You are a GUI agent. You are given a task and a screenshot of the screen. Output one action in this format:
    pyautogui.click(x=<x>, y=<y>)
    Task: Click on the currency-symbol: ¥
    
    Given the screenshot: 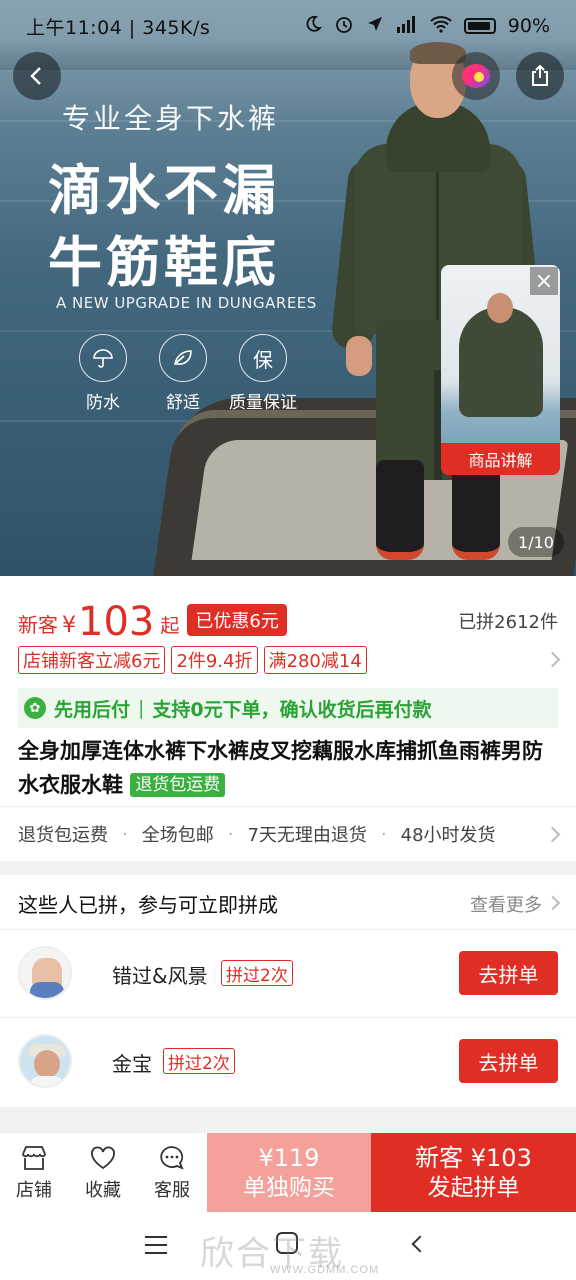 What is the action you would take?
    pyautogui.click(x=69, y=625)
    